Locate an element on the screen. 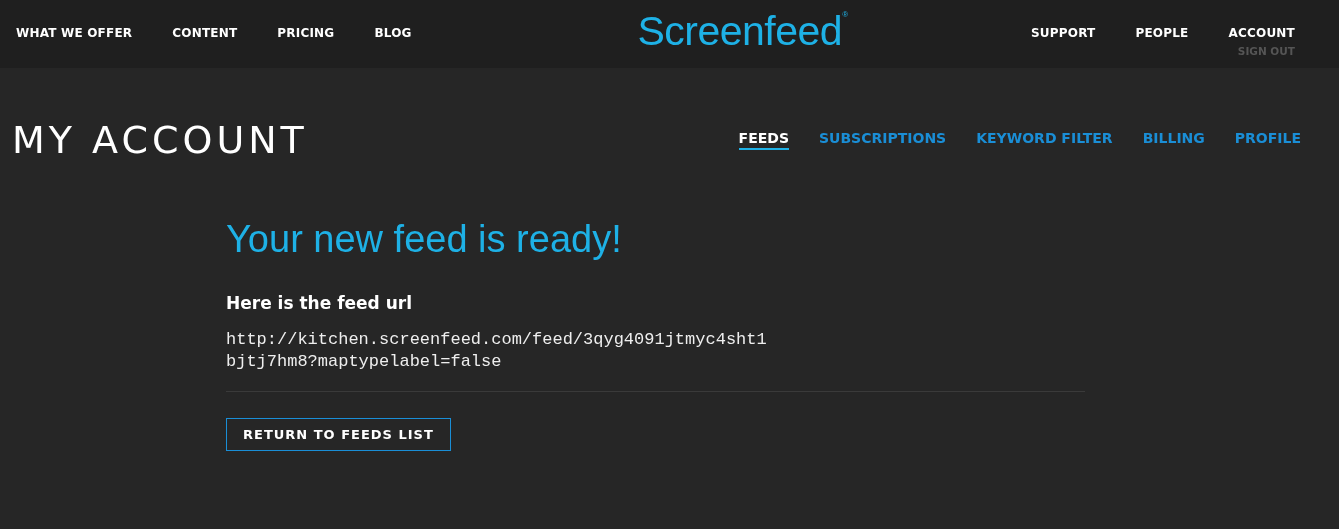  tab: KEYWORD FILTER is located at coordinates (1044, 140).